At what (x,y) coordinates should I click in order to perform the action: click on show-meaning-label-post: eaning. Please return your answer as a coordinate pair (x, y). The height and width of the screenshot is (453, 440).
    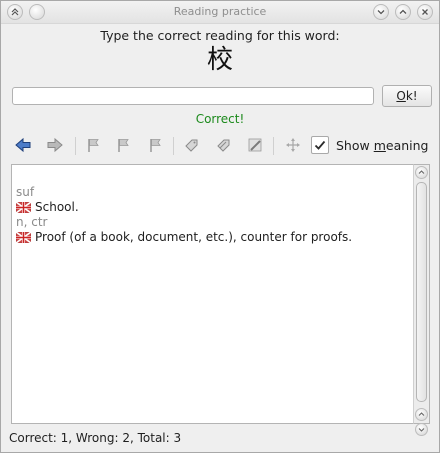
    Looking at the image, I should click on (407, 145).